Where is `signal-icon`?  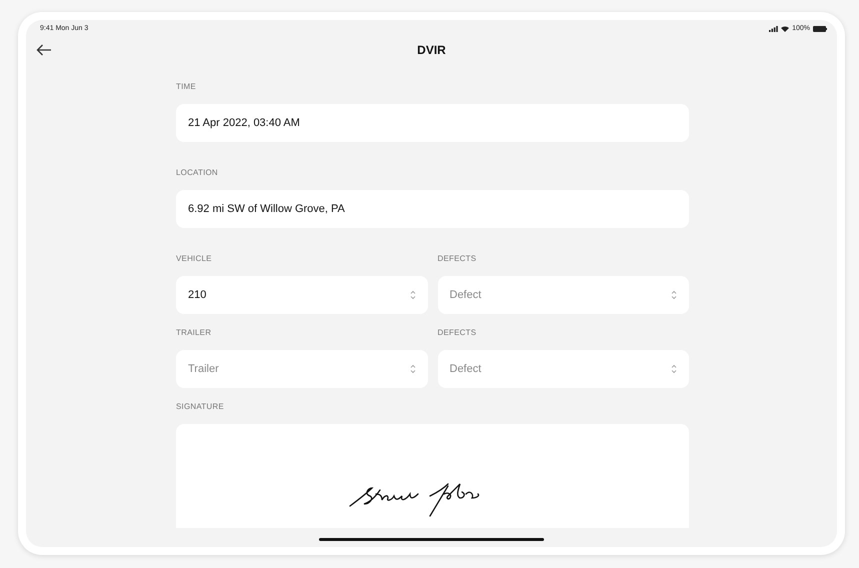
signal-icon is located at coordinates (773, 29).